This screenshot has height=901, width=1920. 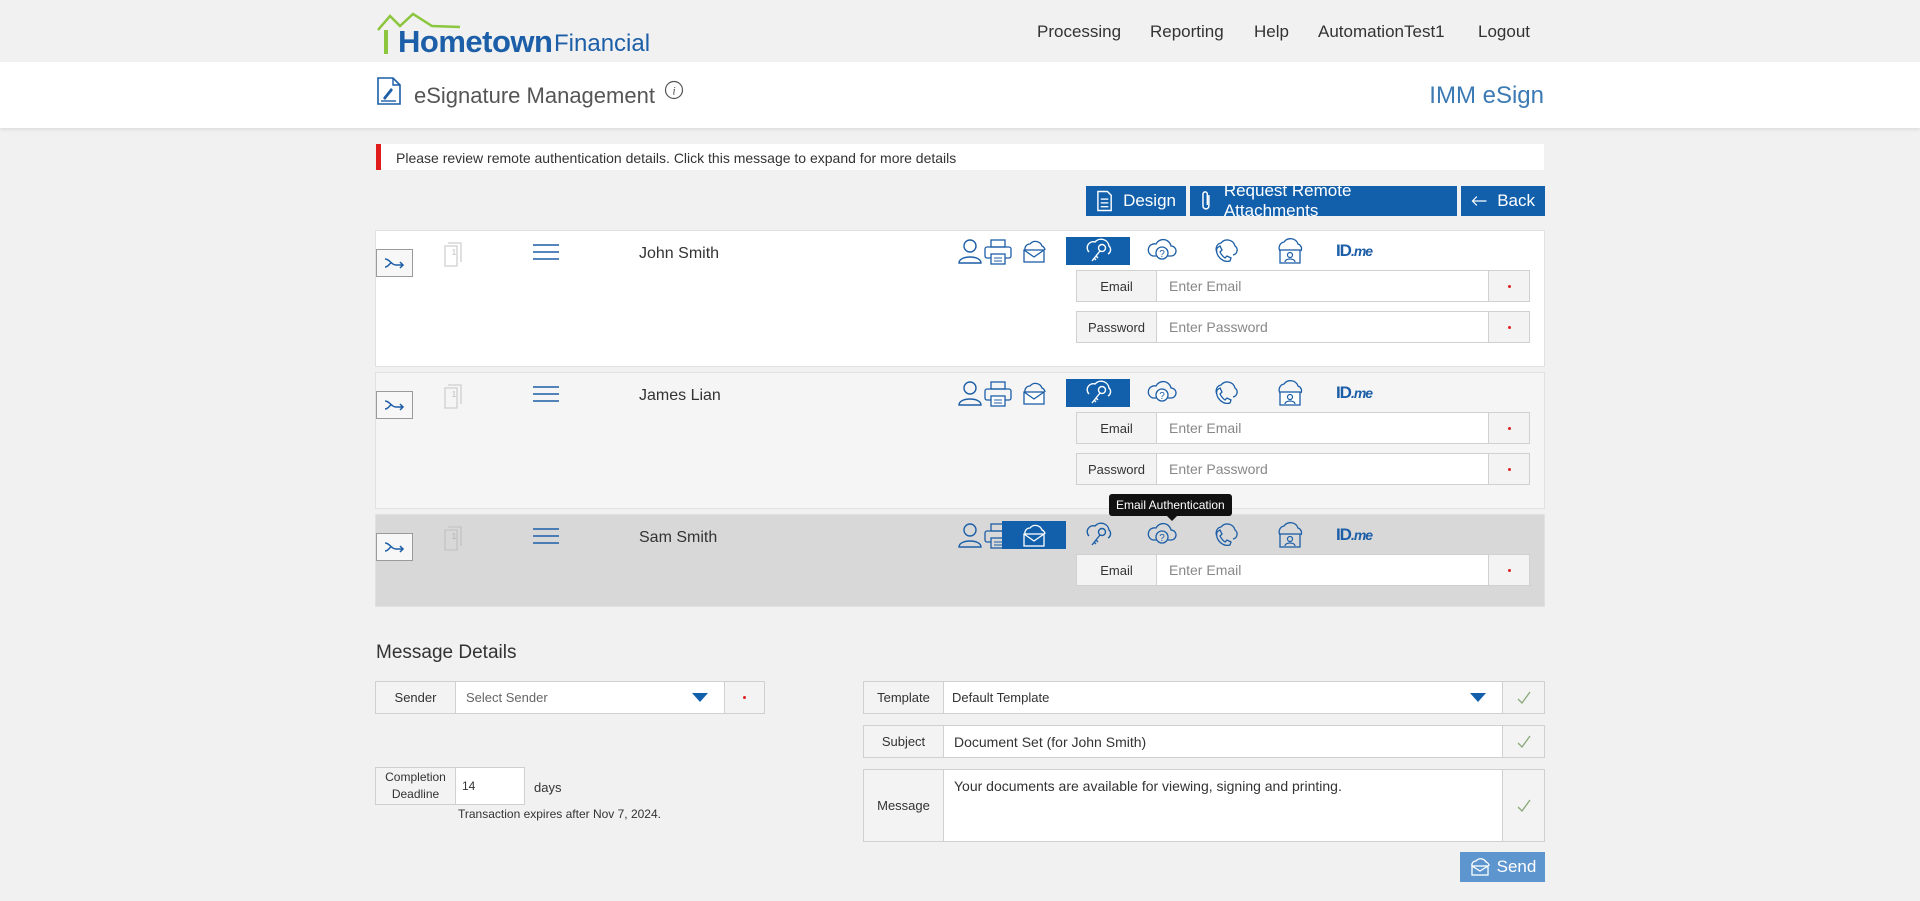 What do you see at coordinates (1381, 33) in the screenshot?
I see `nav-user: AutomationTest1` at bounding box center [1381, 33].